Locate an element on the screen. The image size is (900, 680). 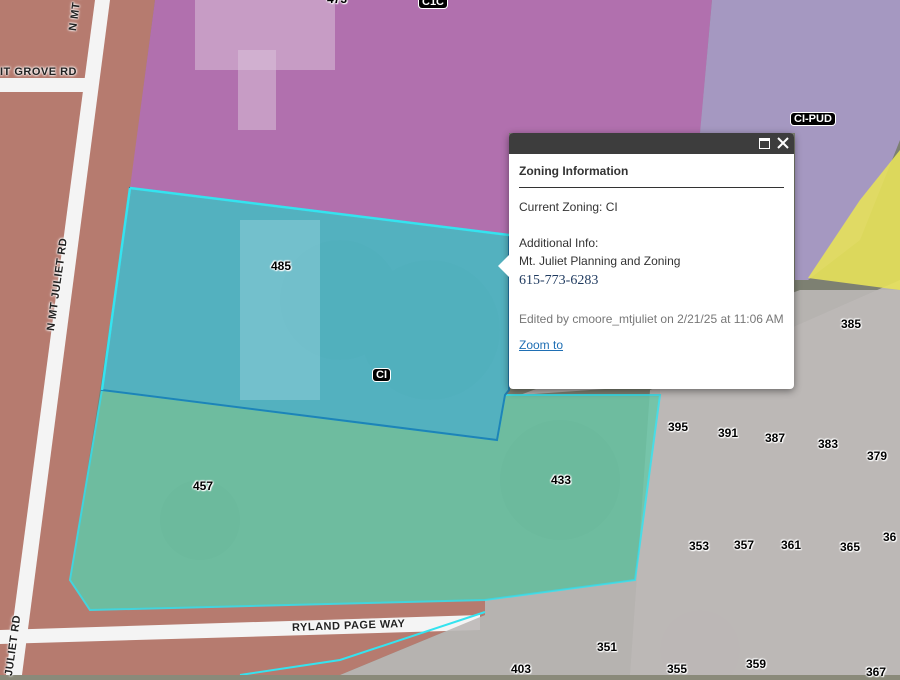
additional-info-label: Additional Info: is located at coordinates (559, 243).